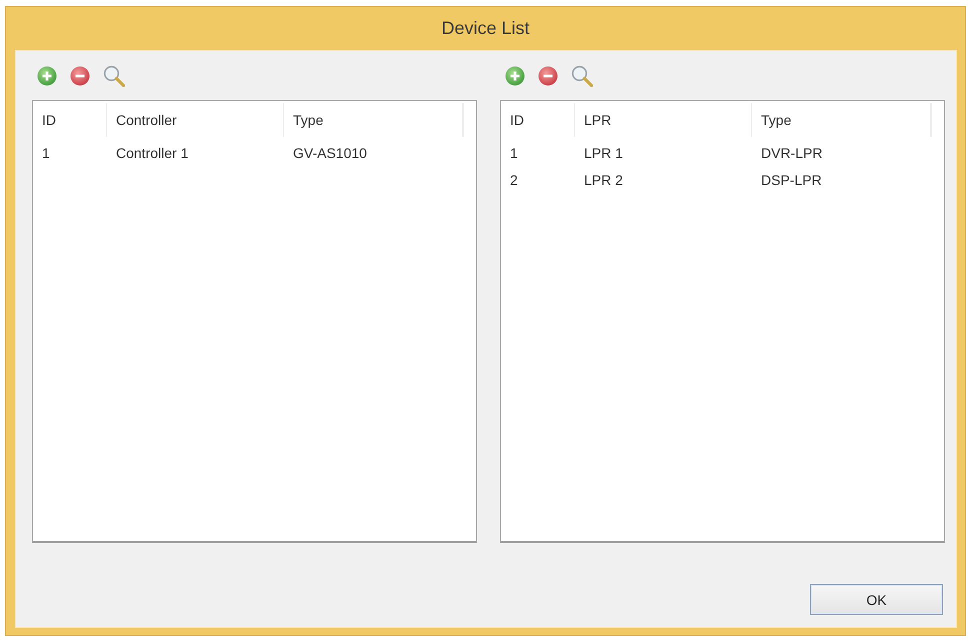 The image size is (971, 642). What do you see at coordinates (485, 28) in the screenshot?
I see `window-title: Device List` at bounding box center [485, 28].